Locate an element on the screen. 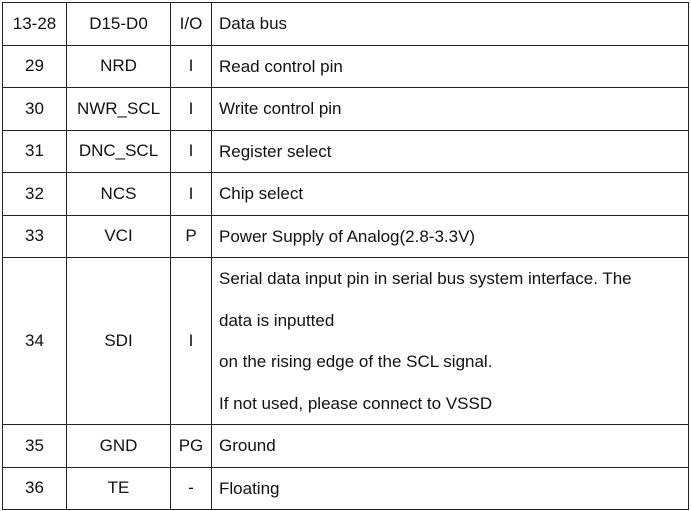 The image size is (691, 511). description-line: Data bus is located at coordinates (253, 23).